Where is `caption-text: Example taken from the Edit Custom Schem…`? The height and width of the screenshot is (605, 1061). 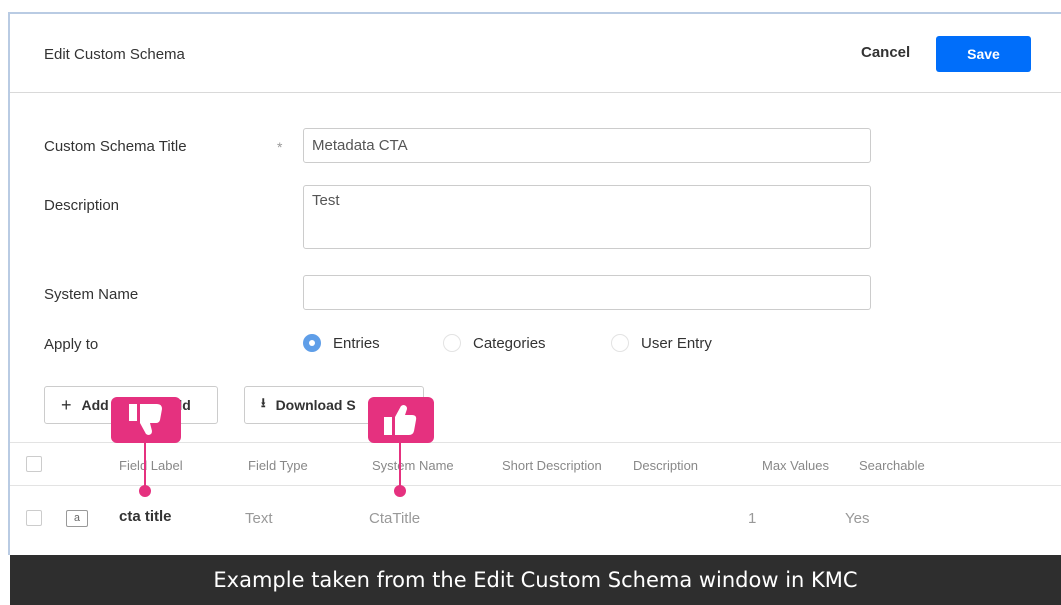
caption-text: Example taken from the Edit Custom Schem… is located at coordinates (535, 580).